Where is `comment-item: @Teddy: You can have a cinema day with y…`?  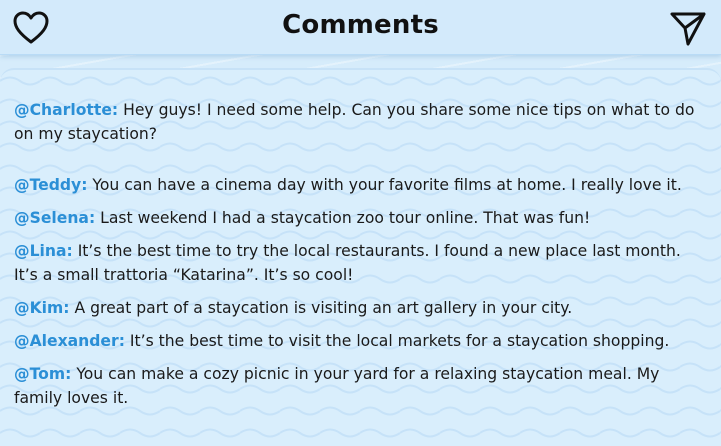
comment-item: @Teddy: You can have a cinema day with y… is located at coordinates (359, 185).